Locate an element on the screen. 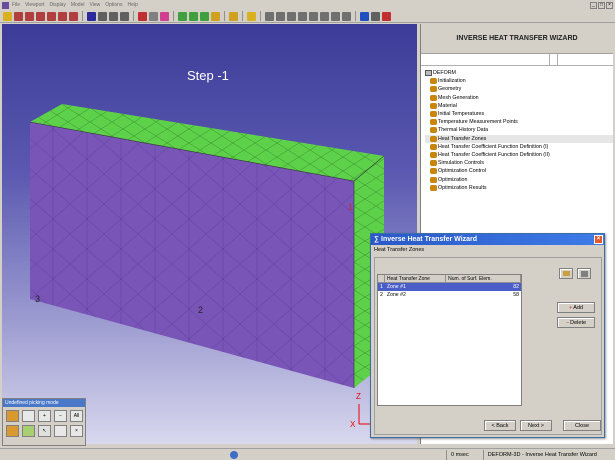 The height and width of the screenshot is (460, 615). tree-item-simulation-controls: Simulation Controls is located at coordinates (519, 163).